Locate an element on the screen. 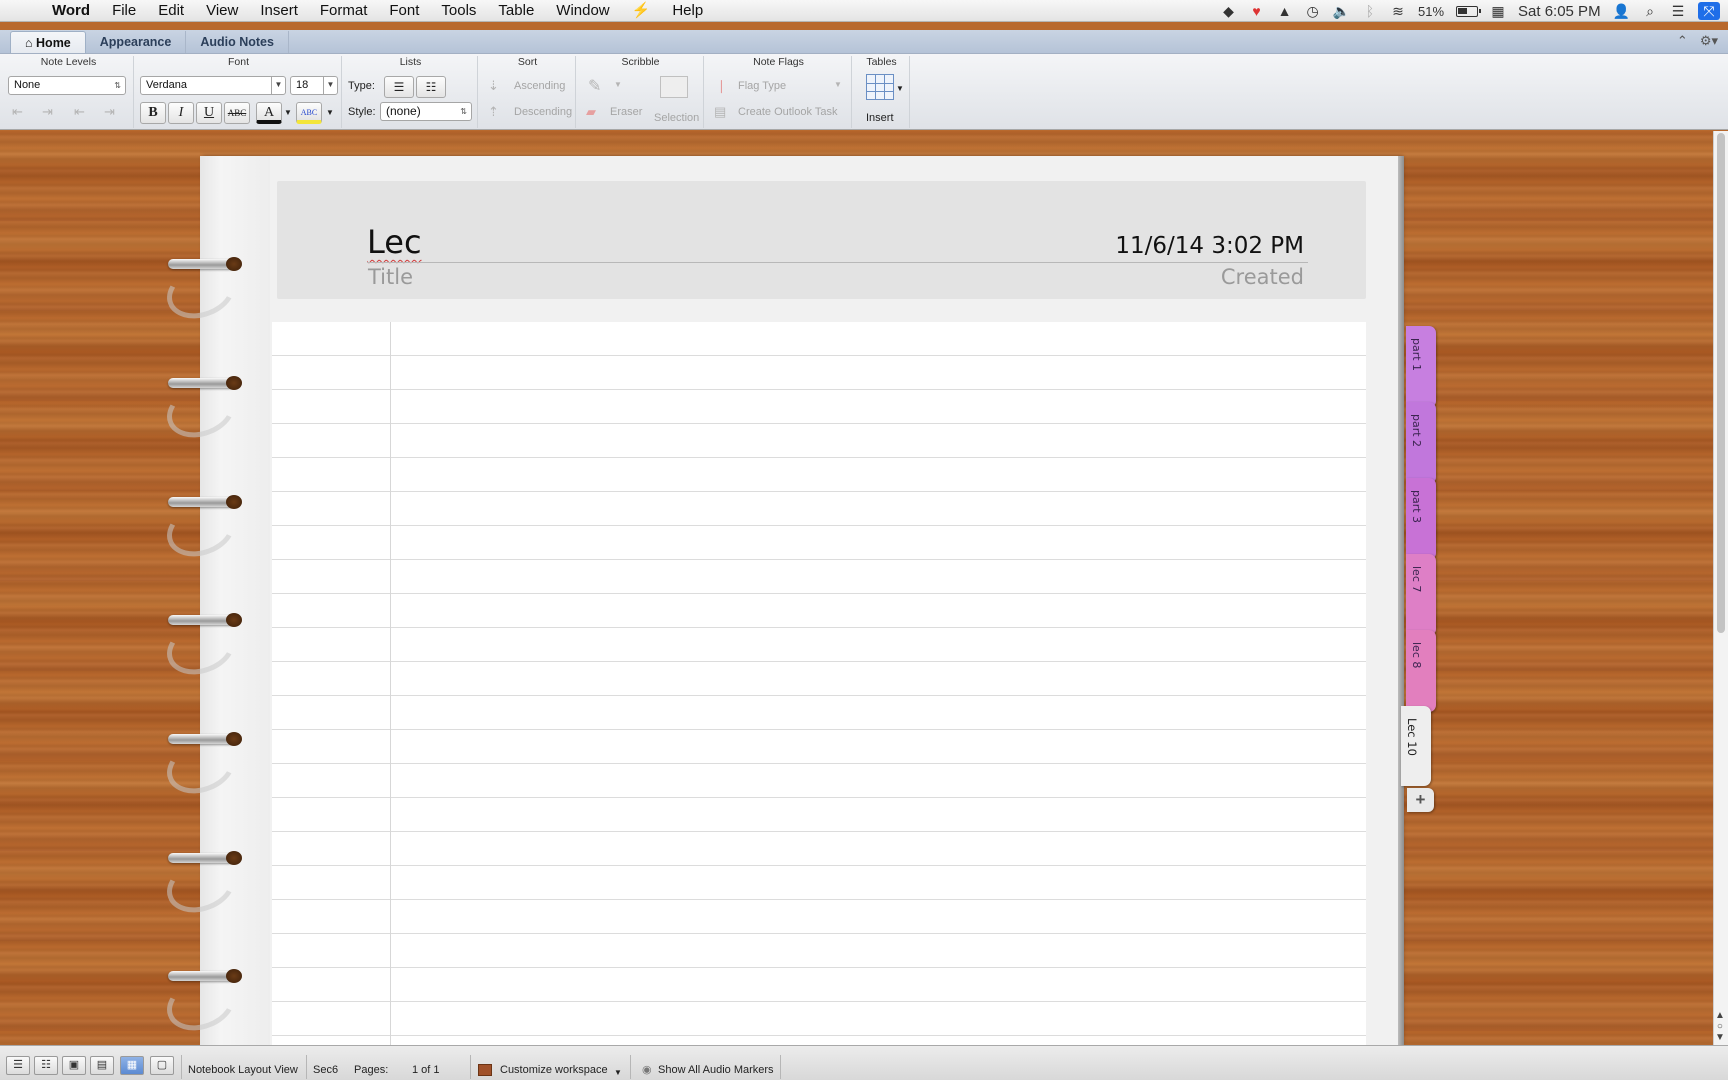  eraser-button: Eraser is located at coordinates (626, 112).